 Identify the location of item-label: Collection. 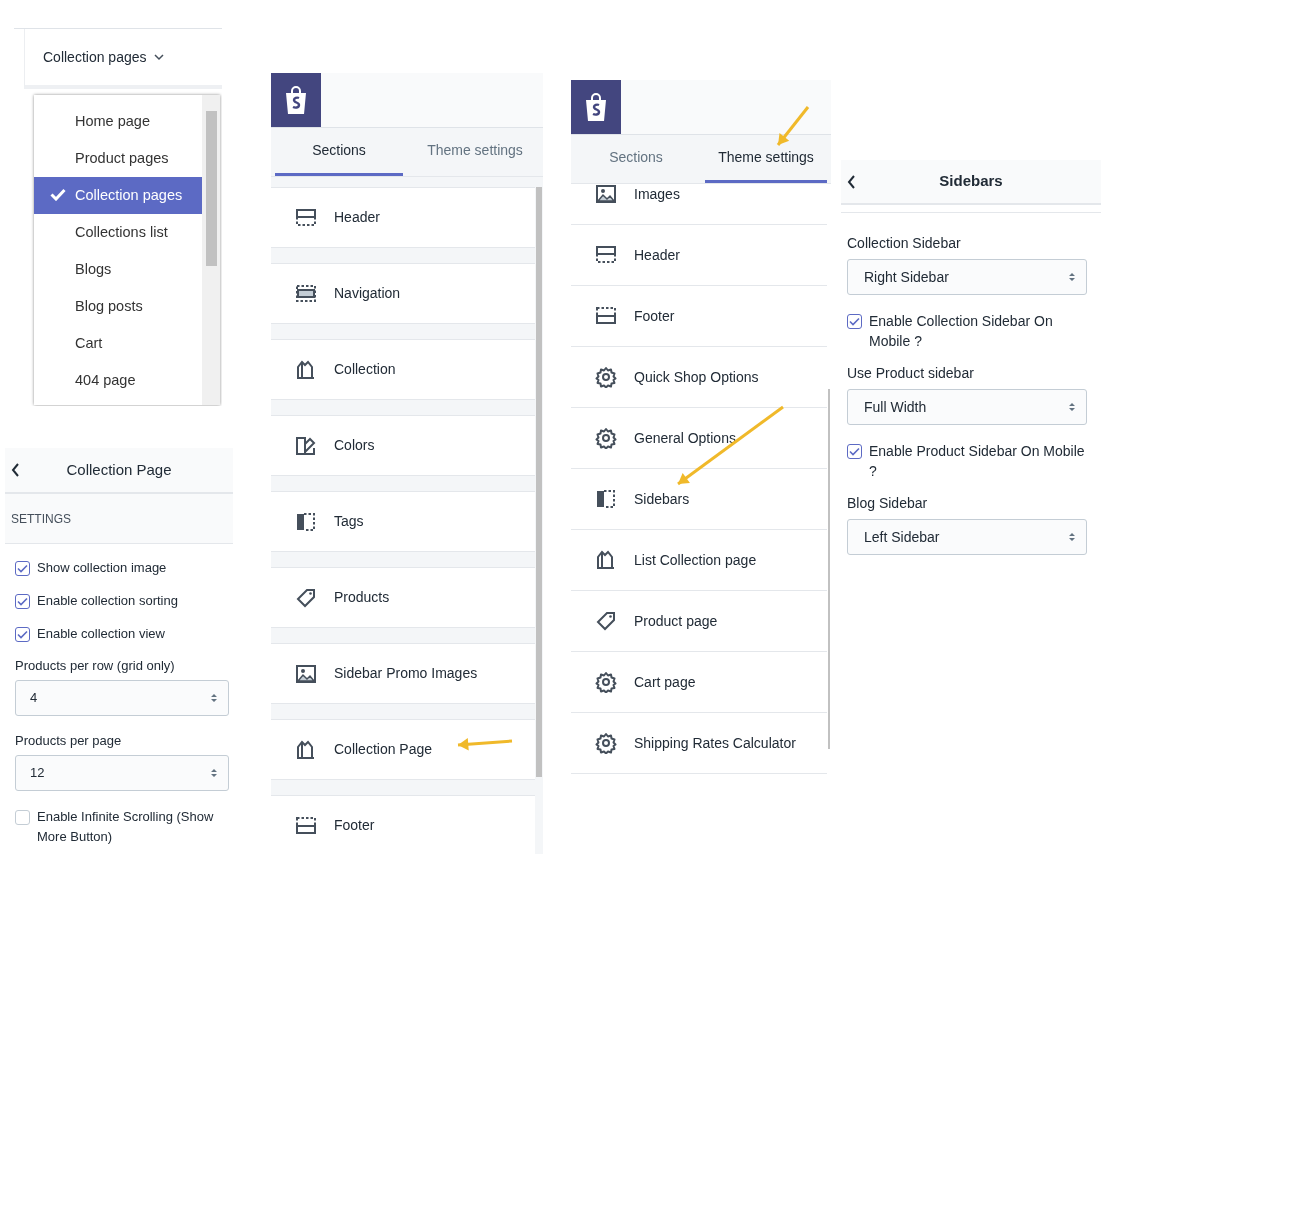
(365, 369).